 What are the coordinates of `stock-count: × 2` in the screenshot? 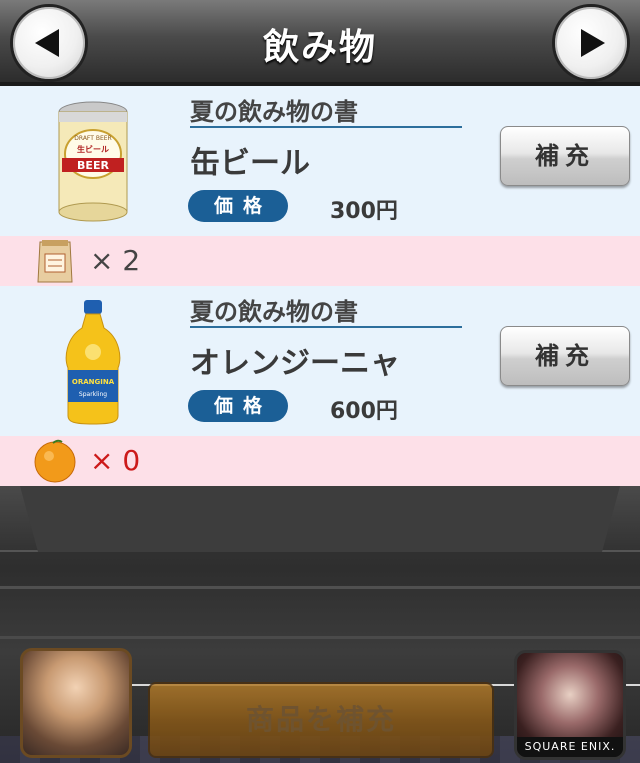 It's located at (115, 260).